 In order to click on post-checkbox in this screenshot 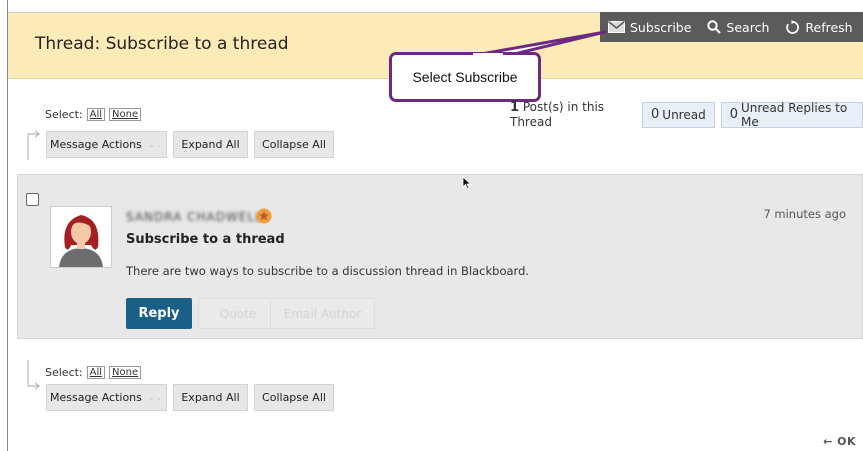, I will do `click(32, 199)`.